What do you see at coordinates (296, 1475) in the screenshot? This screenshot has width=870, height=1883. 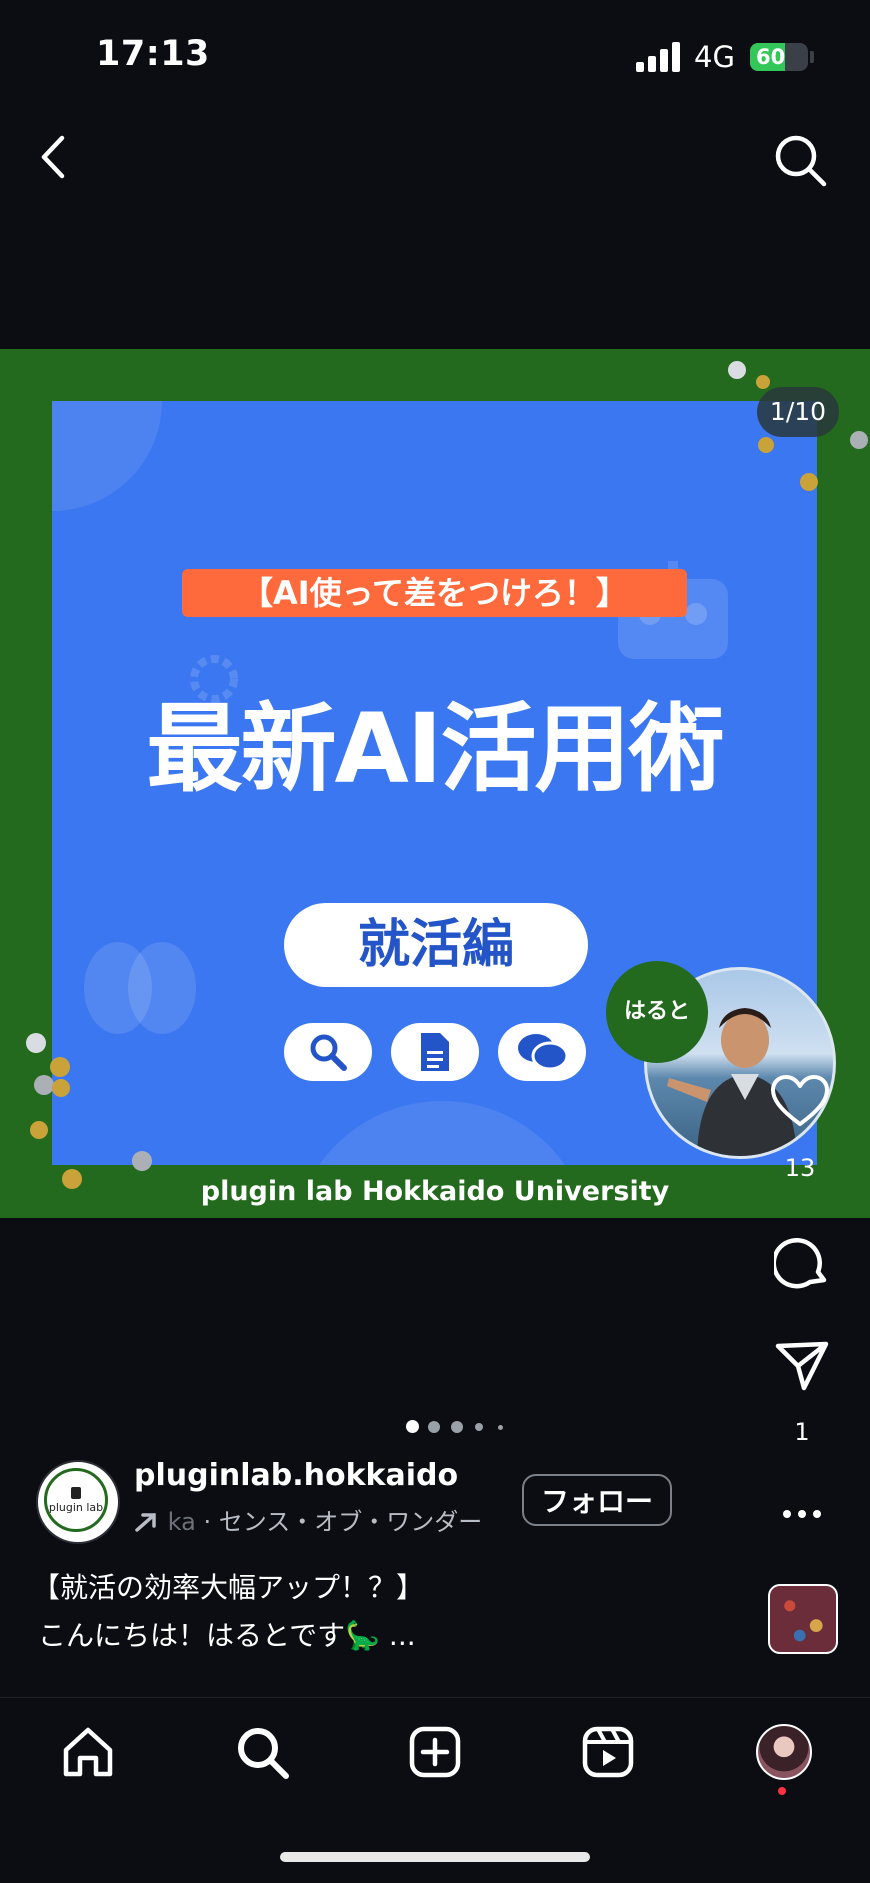 I see `account-username: pluginlab.hokkaido` at bounding box center [296, 1475].